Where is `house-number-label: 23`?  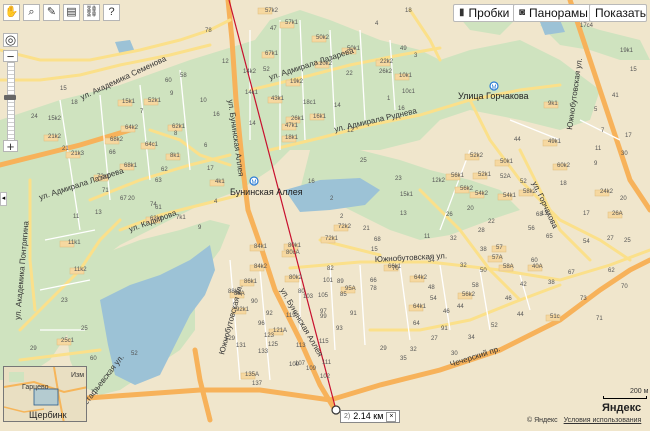
house-number-label: 23 is located at coordinates (398, 179).